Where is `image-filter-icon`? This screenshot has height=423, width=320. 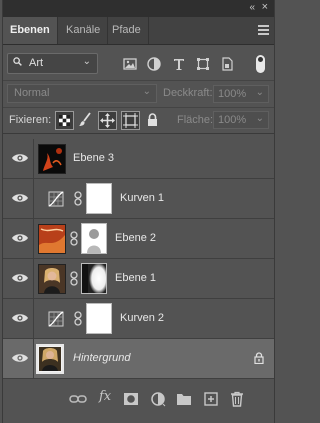
image-filter-icon is located at coordinates (130, 64).